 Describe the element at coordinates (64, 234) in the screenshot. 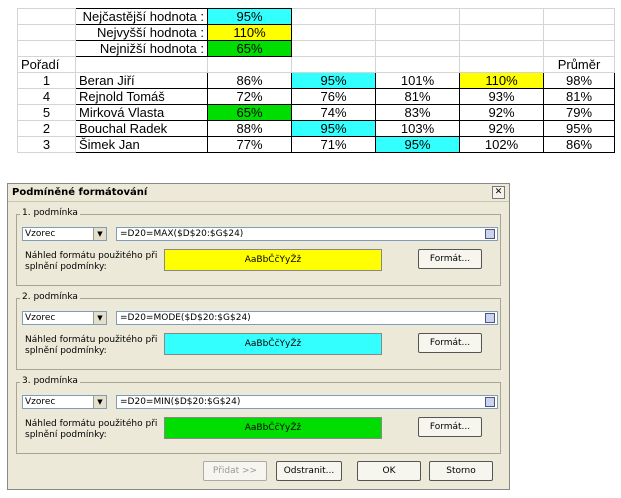

I see `condition-1-type-select: Vzorec ▼` at that location.